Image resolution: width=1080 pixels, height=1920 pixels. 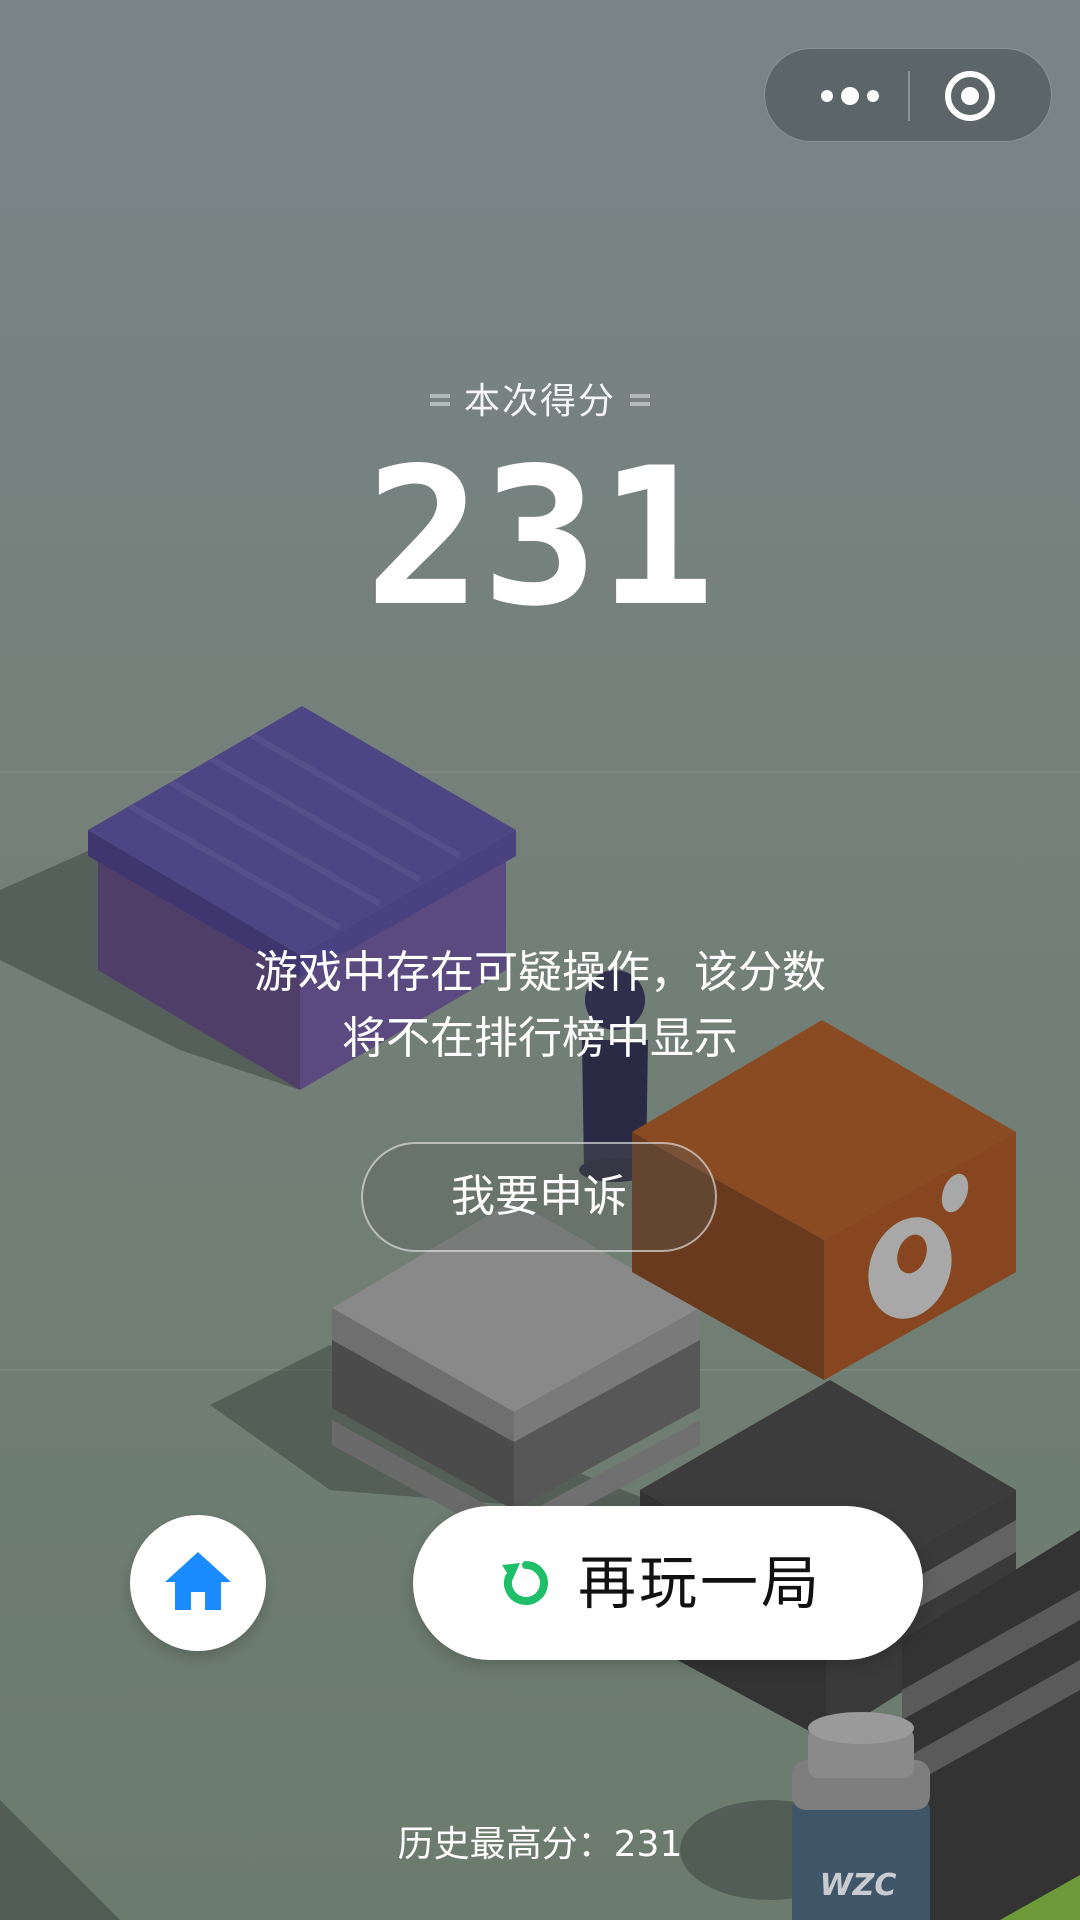 I want to click on notice-line-1: 游戏中存在可疑操作，该分数, so click(x=540, y=972).